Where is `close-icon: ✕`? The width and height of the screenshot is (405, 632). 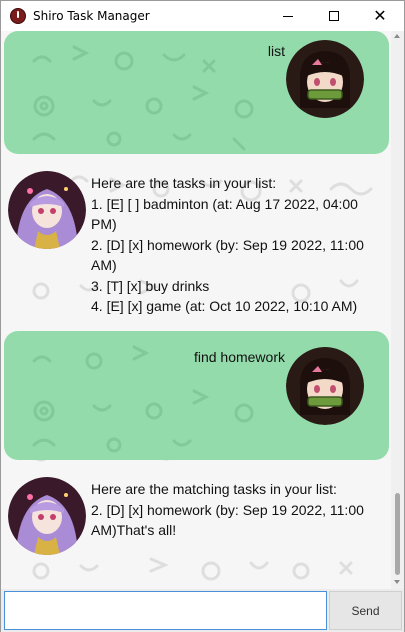 close-icon: ✕ is located at coordinates (380, 15).